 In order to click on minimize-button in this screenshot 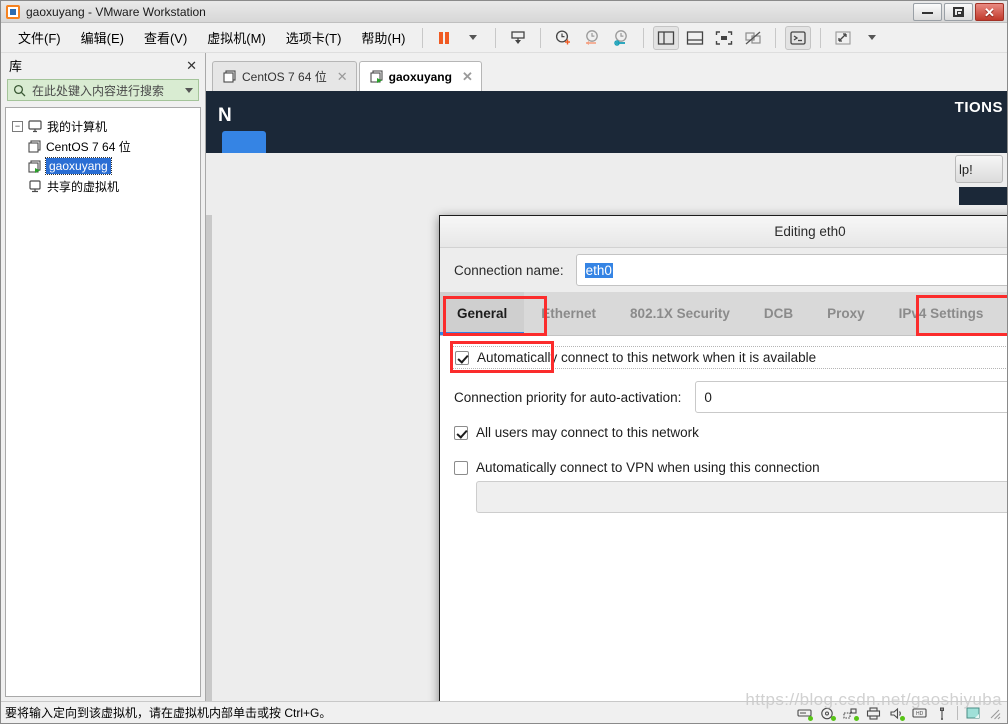, I will do `click(927, 12)`.